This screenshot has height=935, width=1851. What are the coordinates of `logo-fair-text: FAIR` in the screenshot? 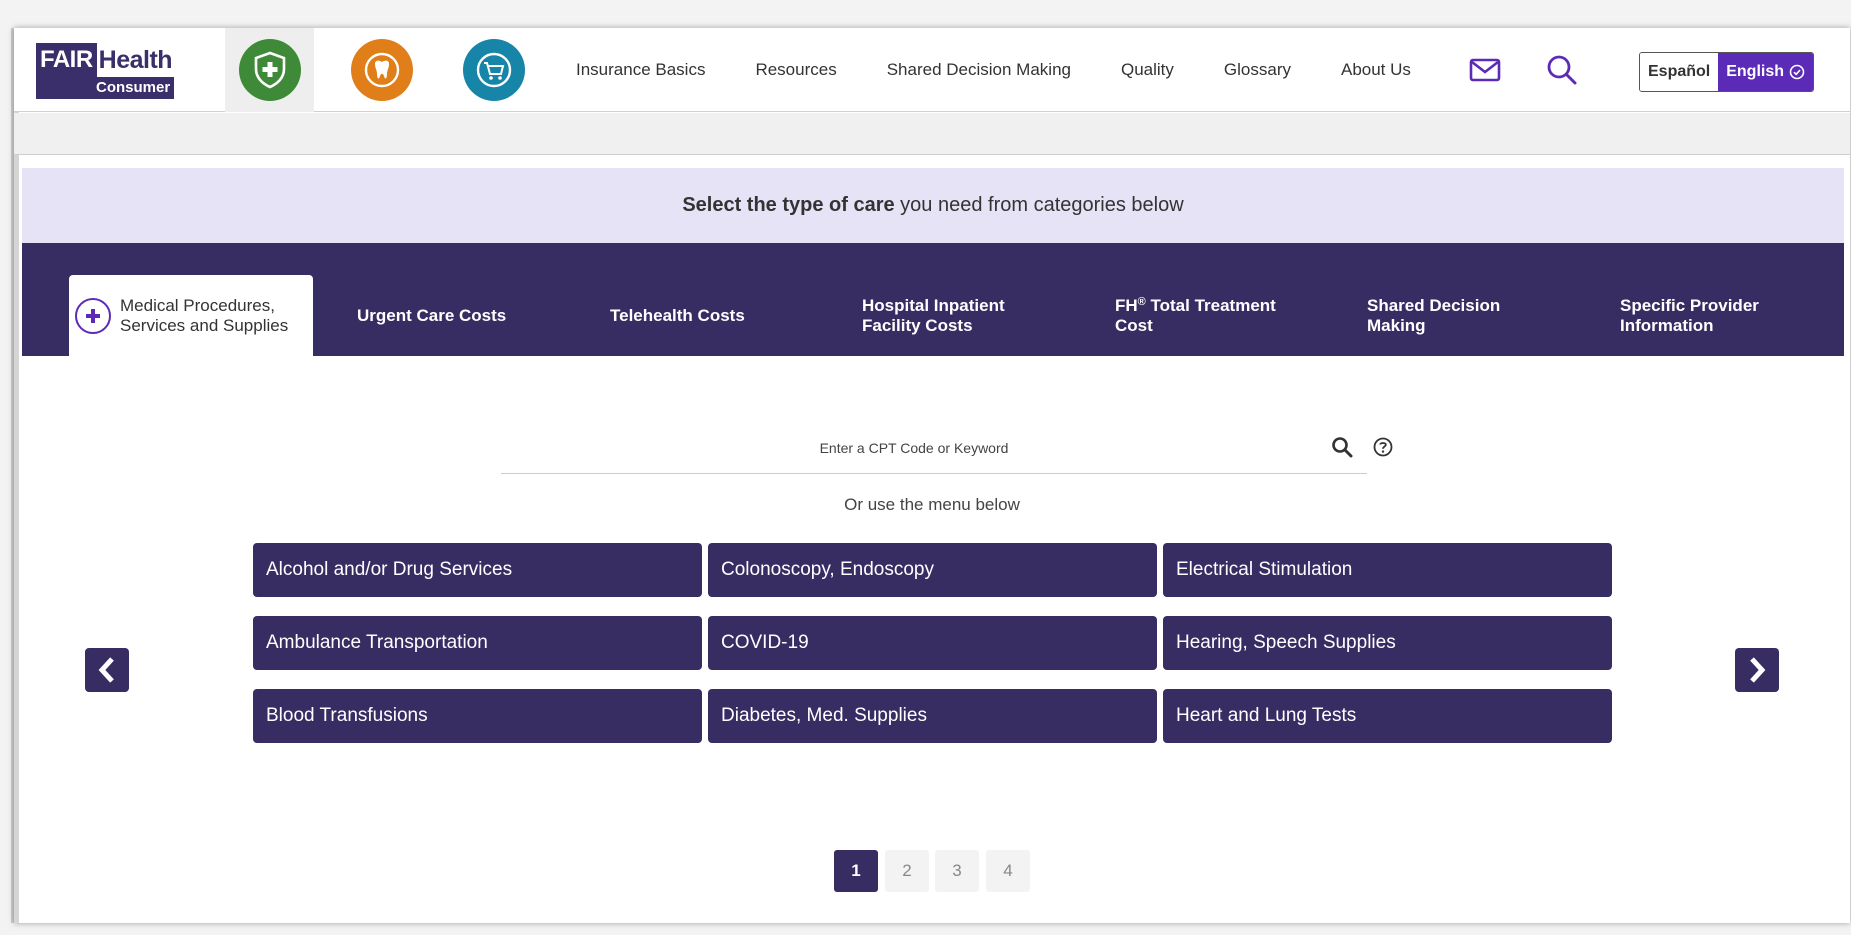 It's located at (66, 60).